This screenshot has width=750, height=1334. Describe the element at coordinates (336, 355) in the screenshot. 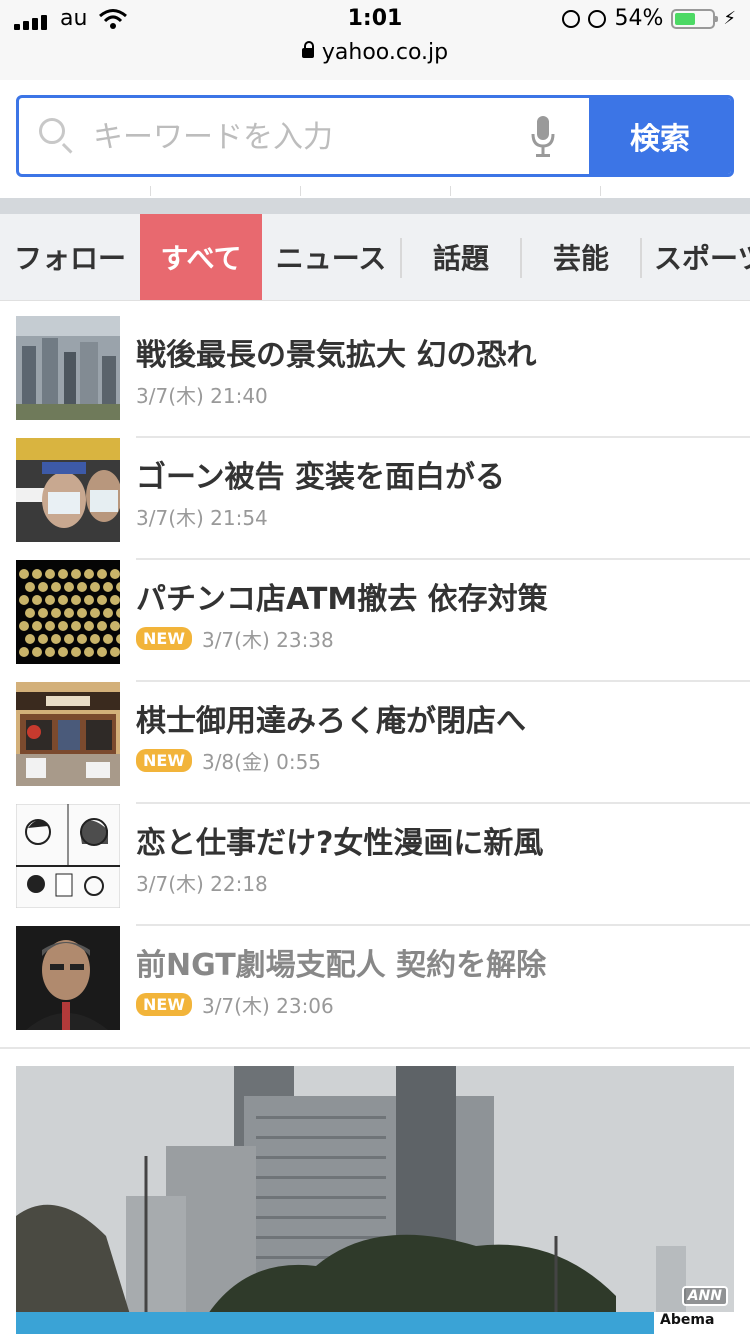

I see `news-title: 戦後最長の景気拡大 幻の恐れ` at that location.